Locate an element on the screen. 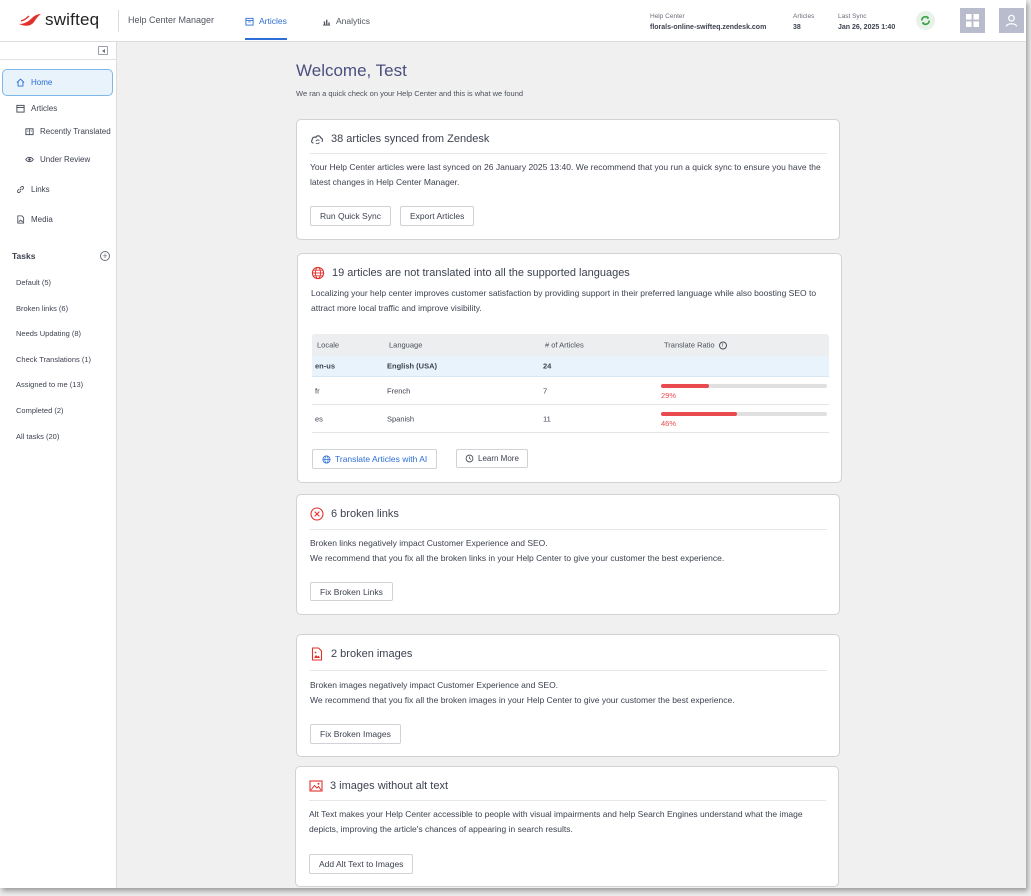  tab-analytics: Analytics is located at coordinates (346, 21).